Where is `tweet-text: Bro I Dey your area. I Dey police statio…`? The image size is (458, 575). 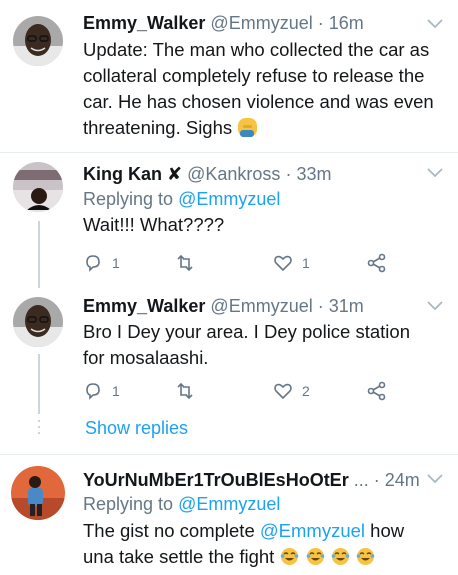 tweet-text: Bro I Dey your area. I Dey police statio… is located at coordinates (268, 345).